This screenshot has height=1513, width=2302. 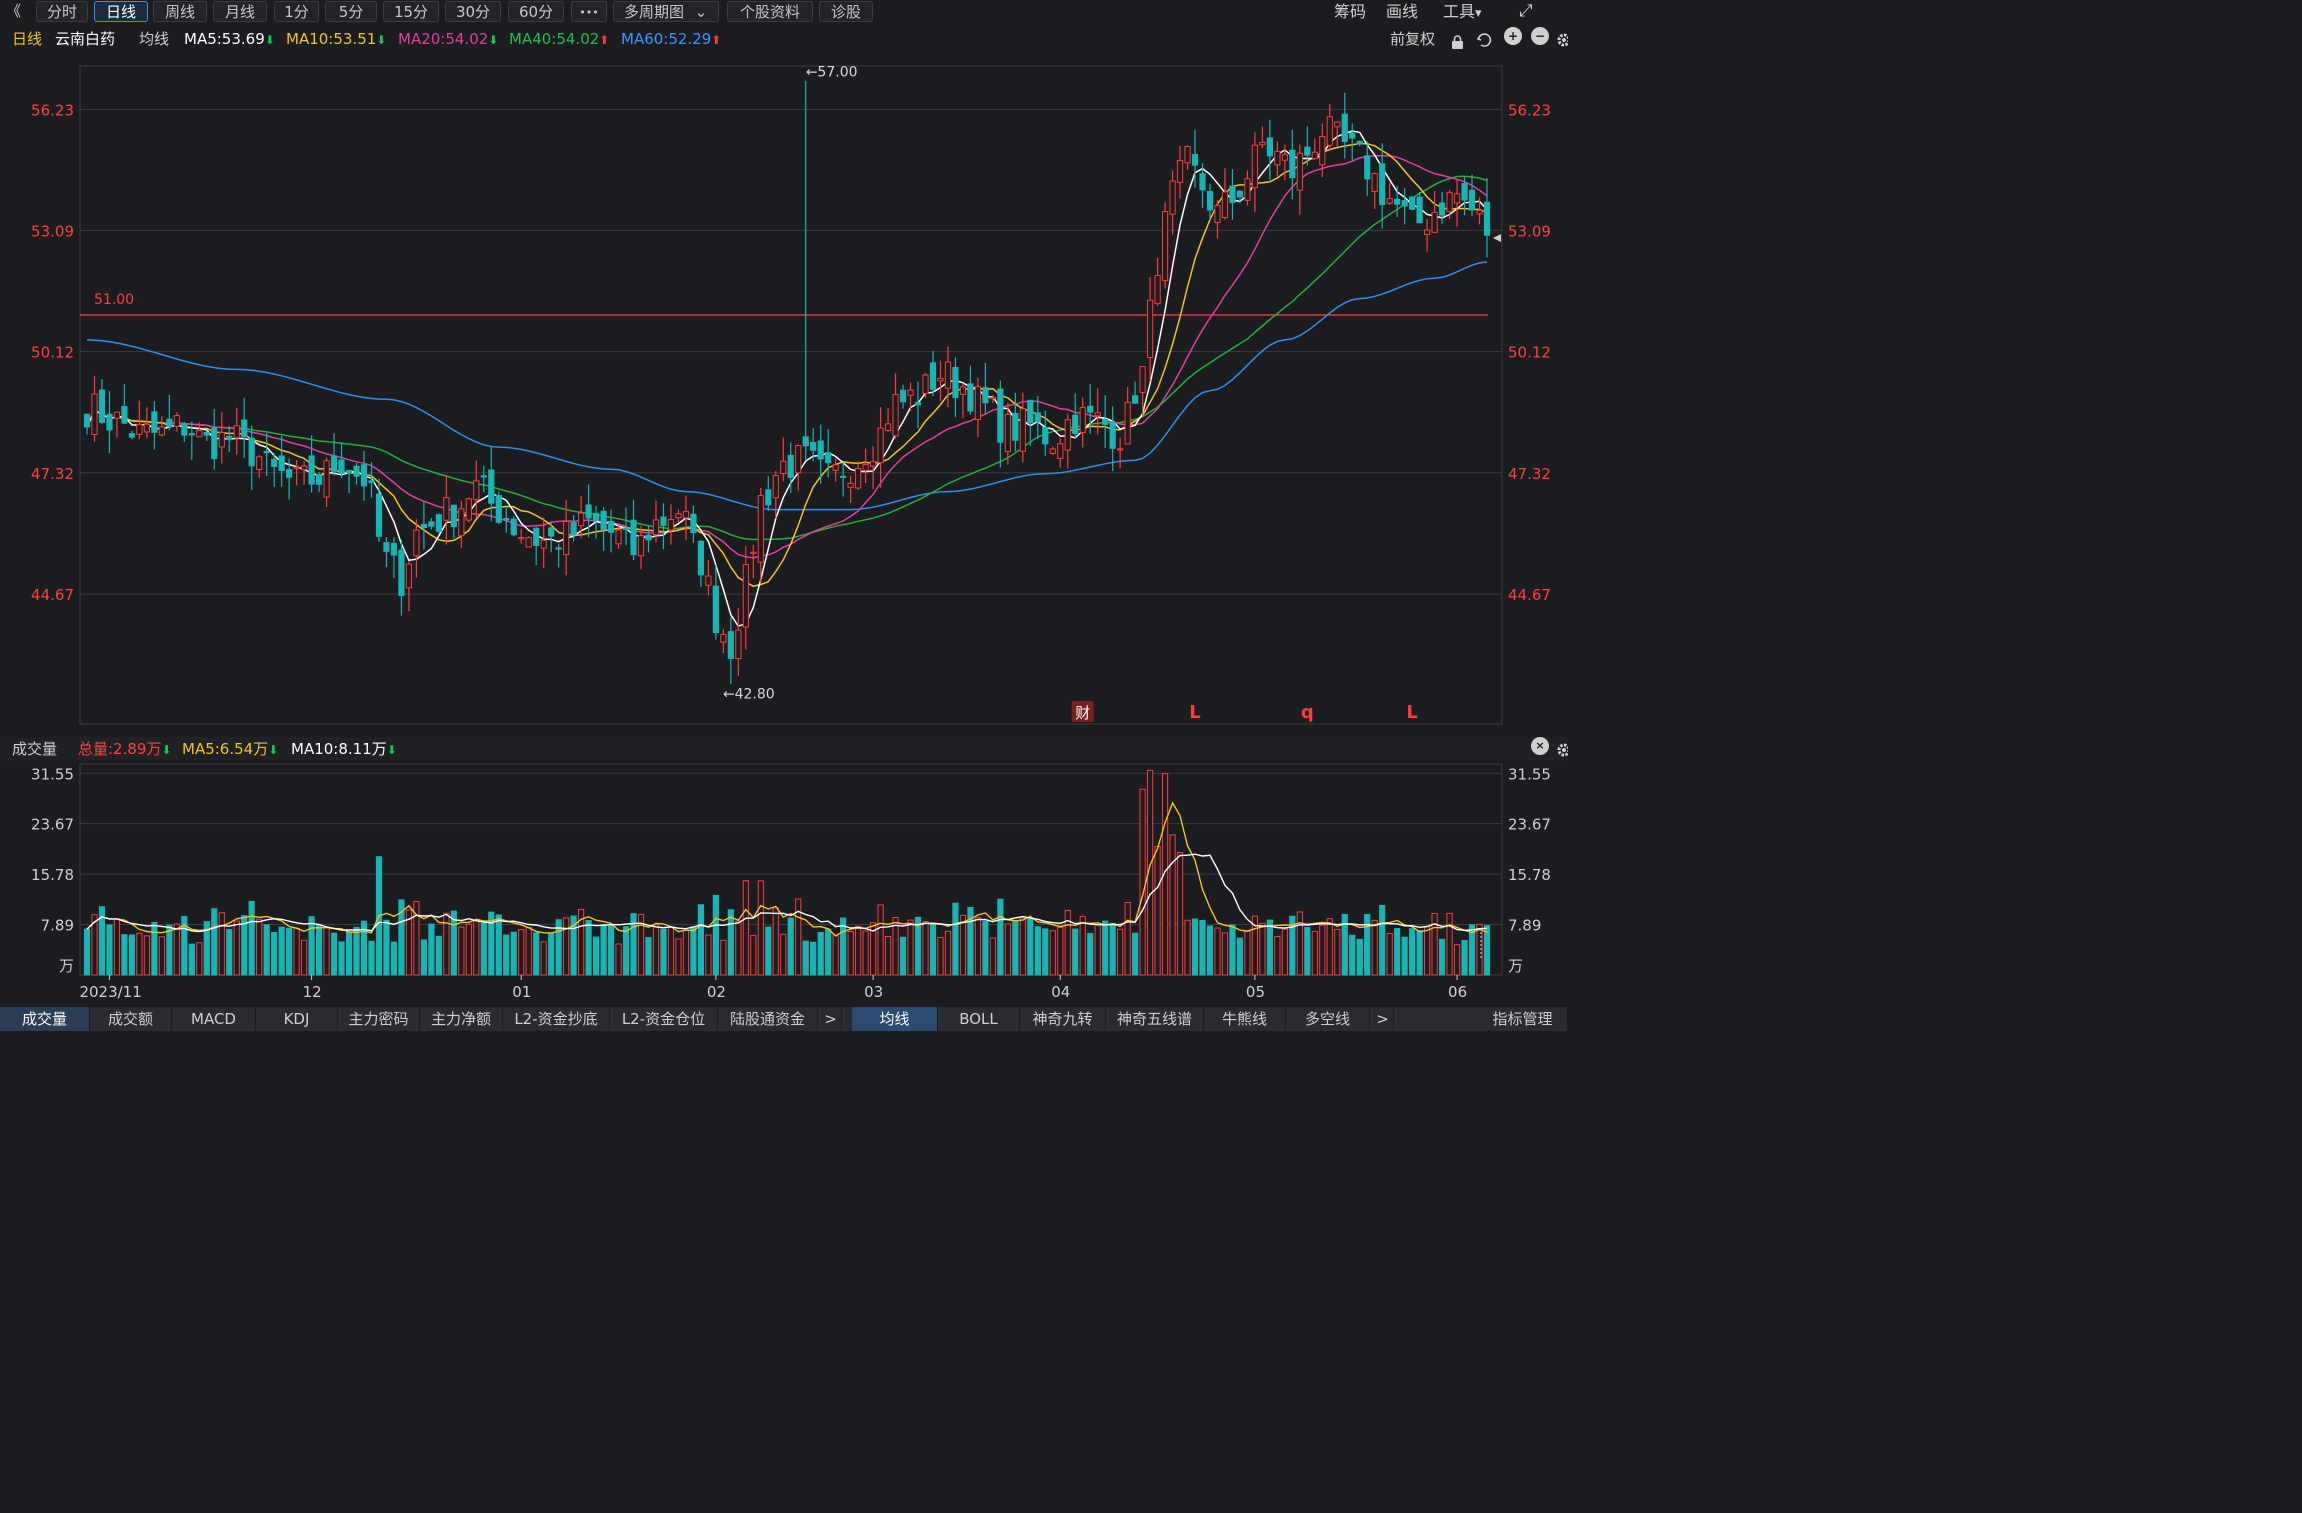 What do you see at coordinates (214, 1019) in the screenshot?
I see `indicator-tab-2: MACD` at bounding box center [214, 1019].